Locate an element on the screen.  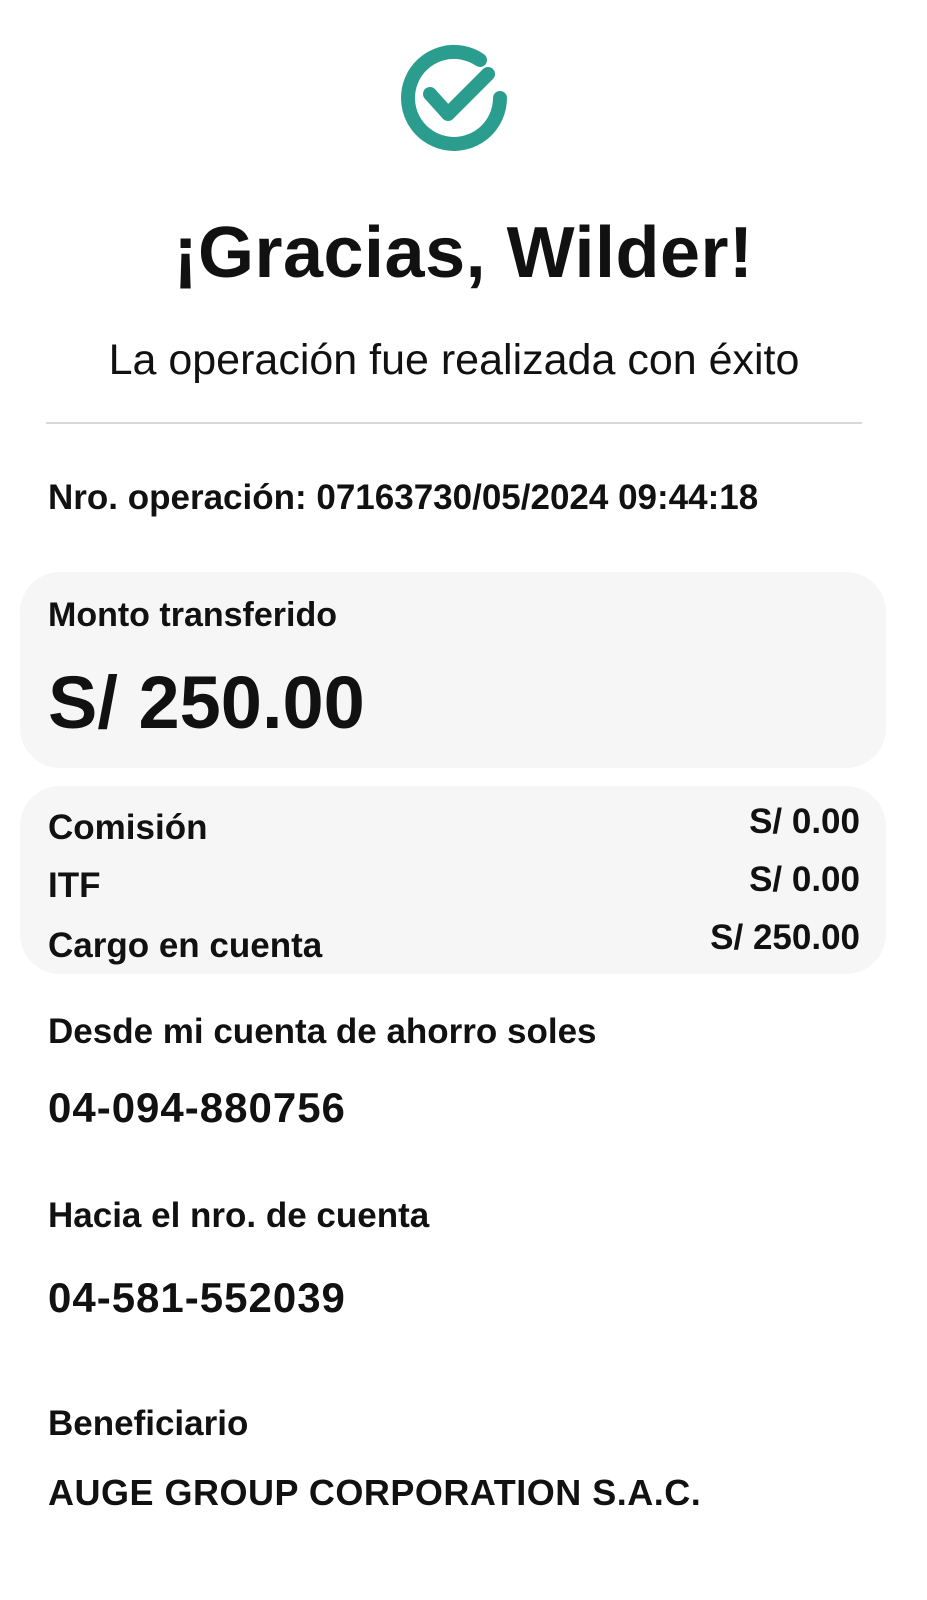
operation-label: Nro. operación: is located at coordinates (182, 497).